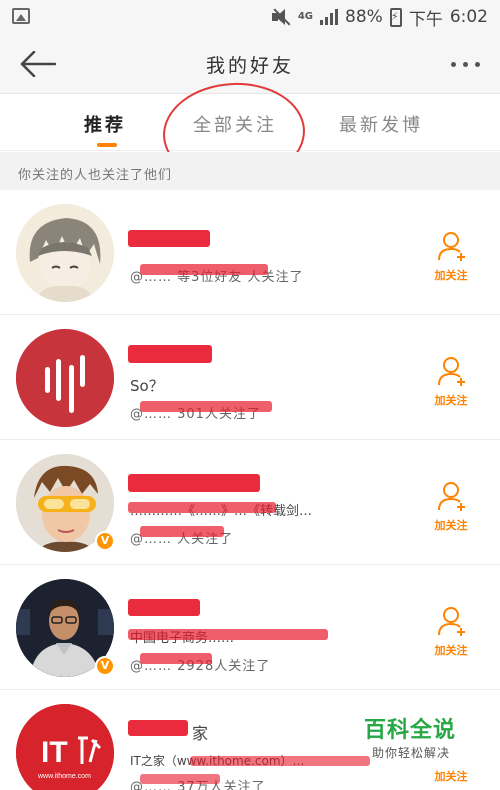  Describe the element at coordinates (395, 17) in the screenshot. I see `battery-icon` at that location.